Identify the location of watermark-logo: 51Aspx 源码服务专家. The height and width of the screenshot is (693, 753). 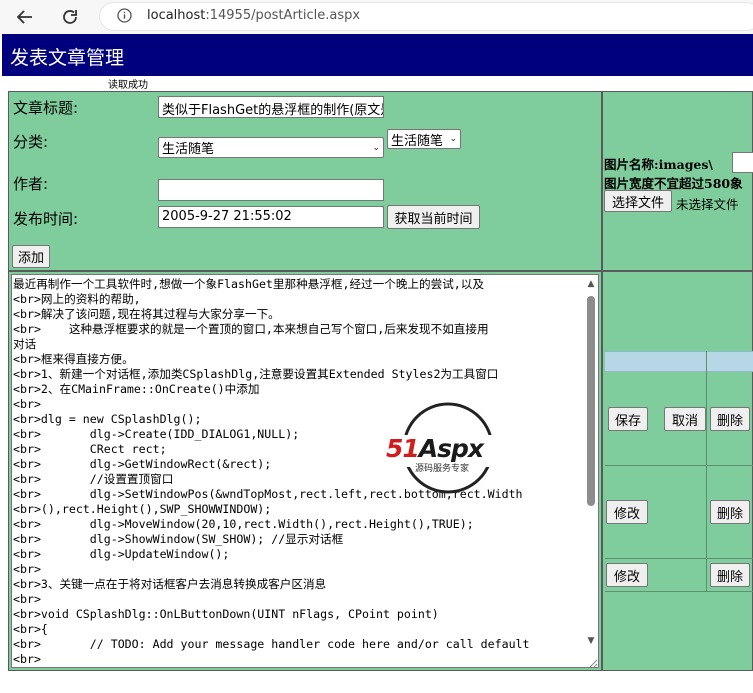
(448, 448).